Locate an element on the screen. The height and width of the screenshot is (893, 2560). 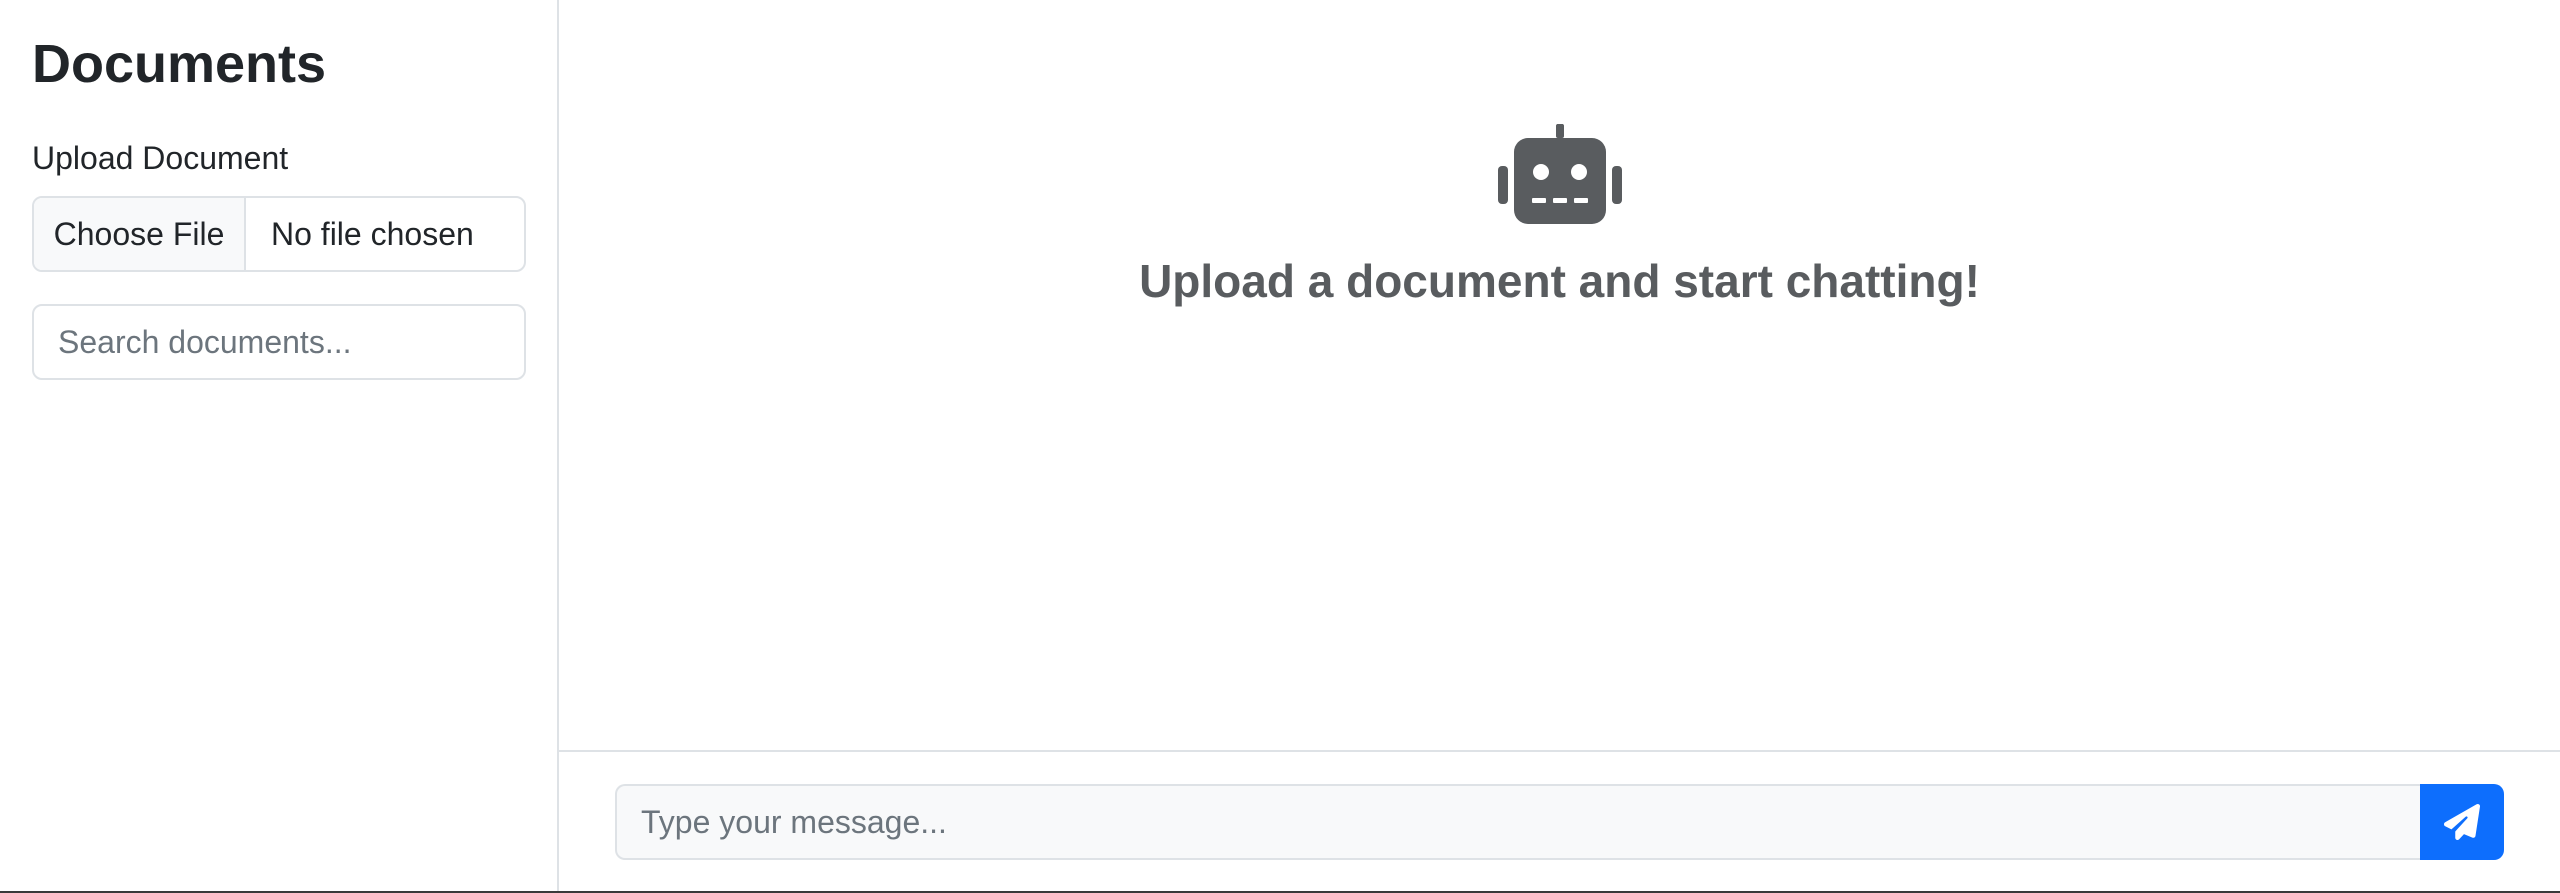
paper-plane-icon is located at coordinates (2462, 822).